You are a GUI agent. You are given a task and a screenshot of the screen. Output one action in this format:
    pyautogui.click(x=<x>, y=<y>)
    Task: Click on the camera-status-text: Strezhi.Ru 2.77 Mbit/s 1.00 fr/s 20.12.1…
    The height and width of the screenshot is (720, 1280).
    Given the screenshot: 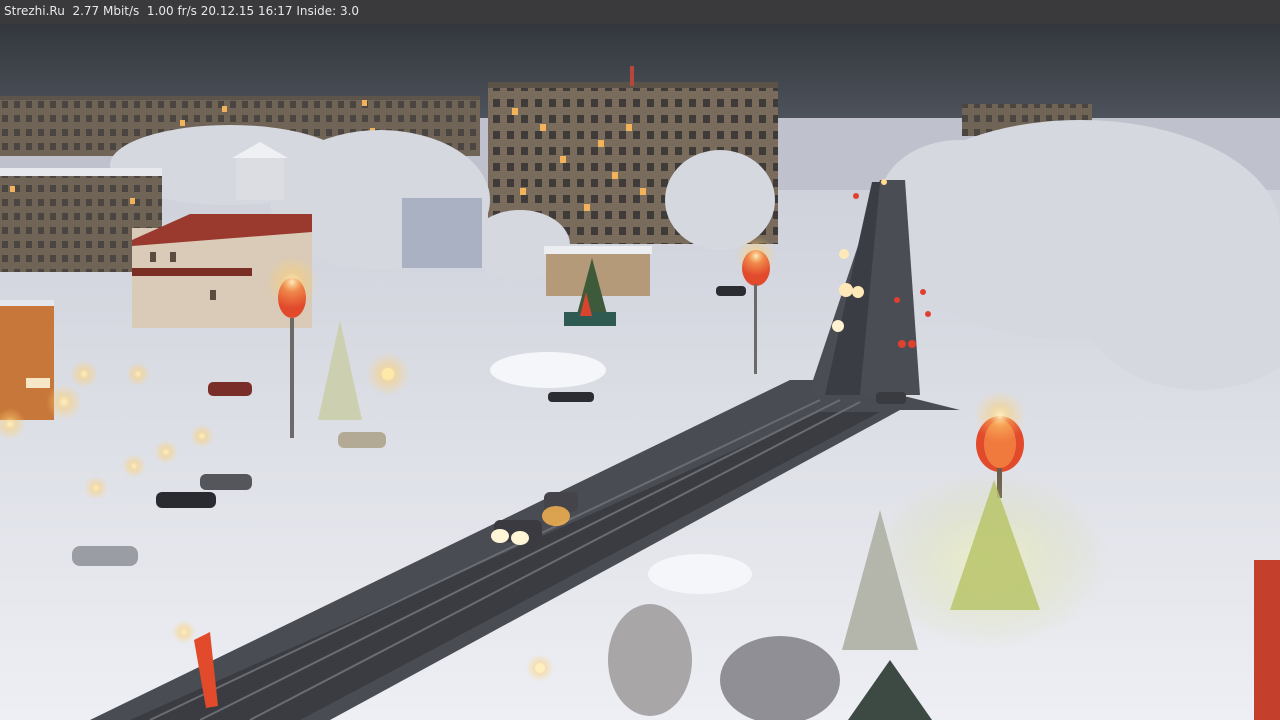 What is the action you would take?
    pyautogui.click(x=182, y=11)
    